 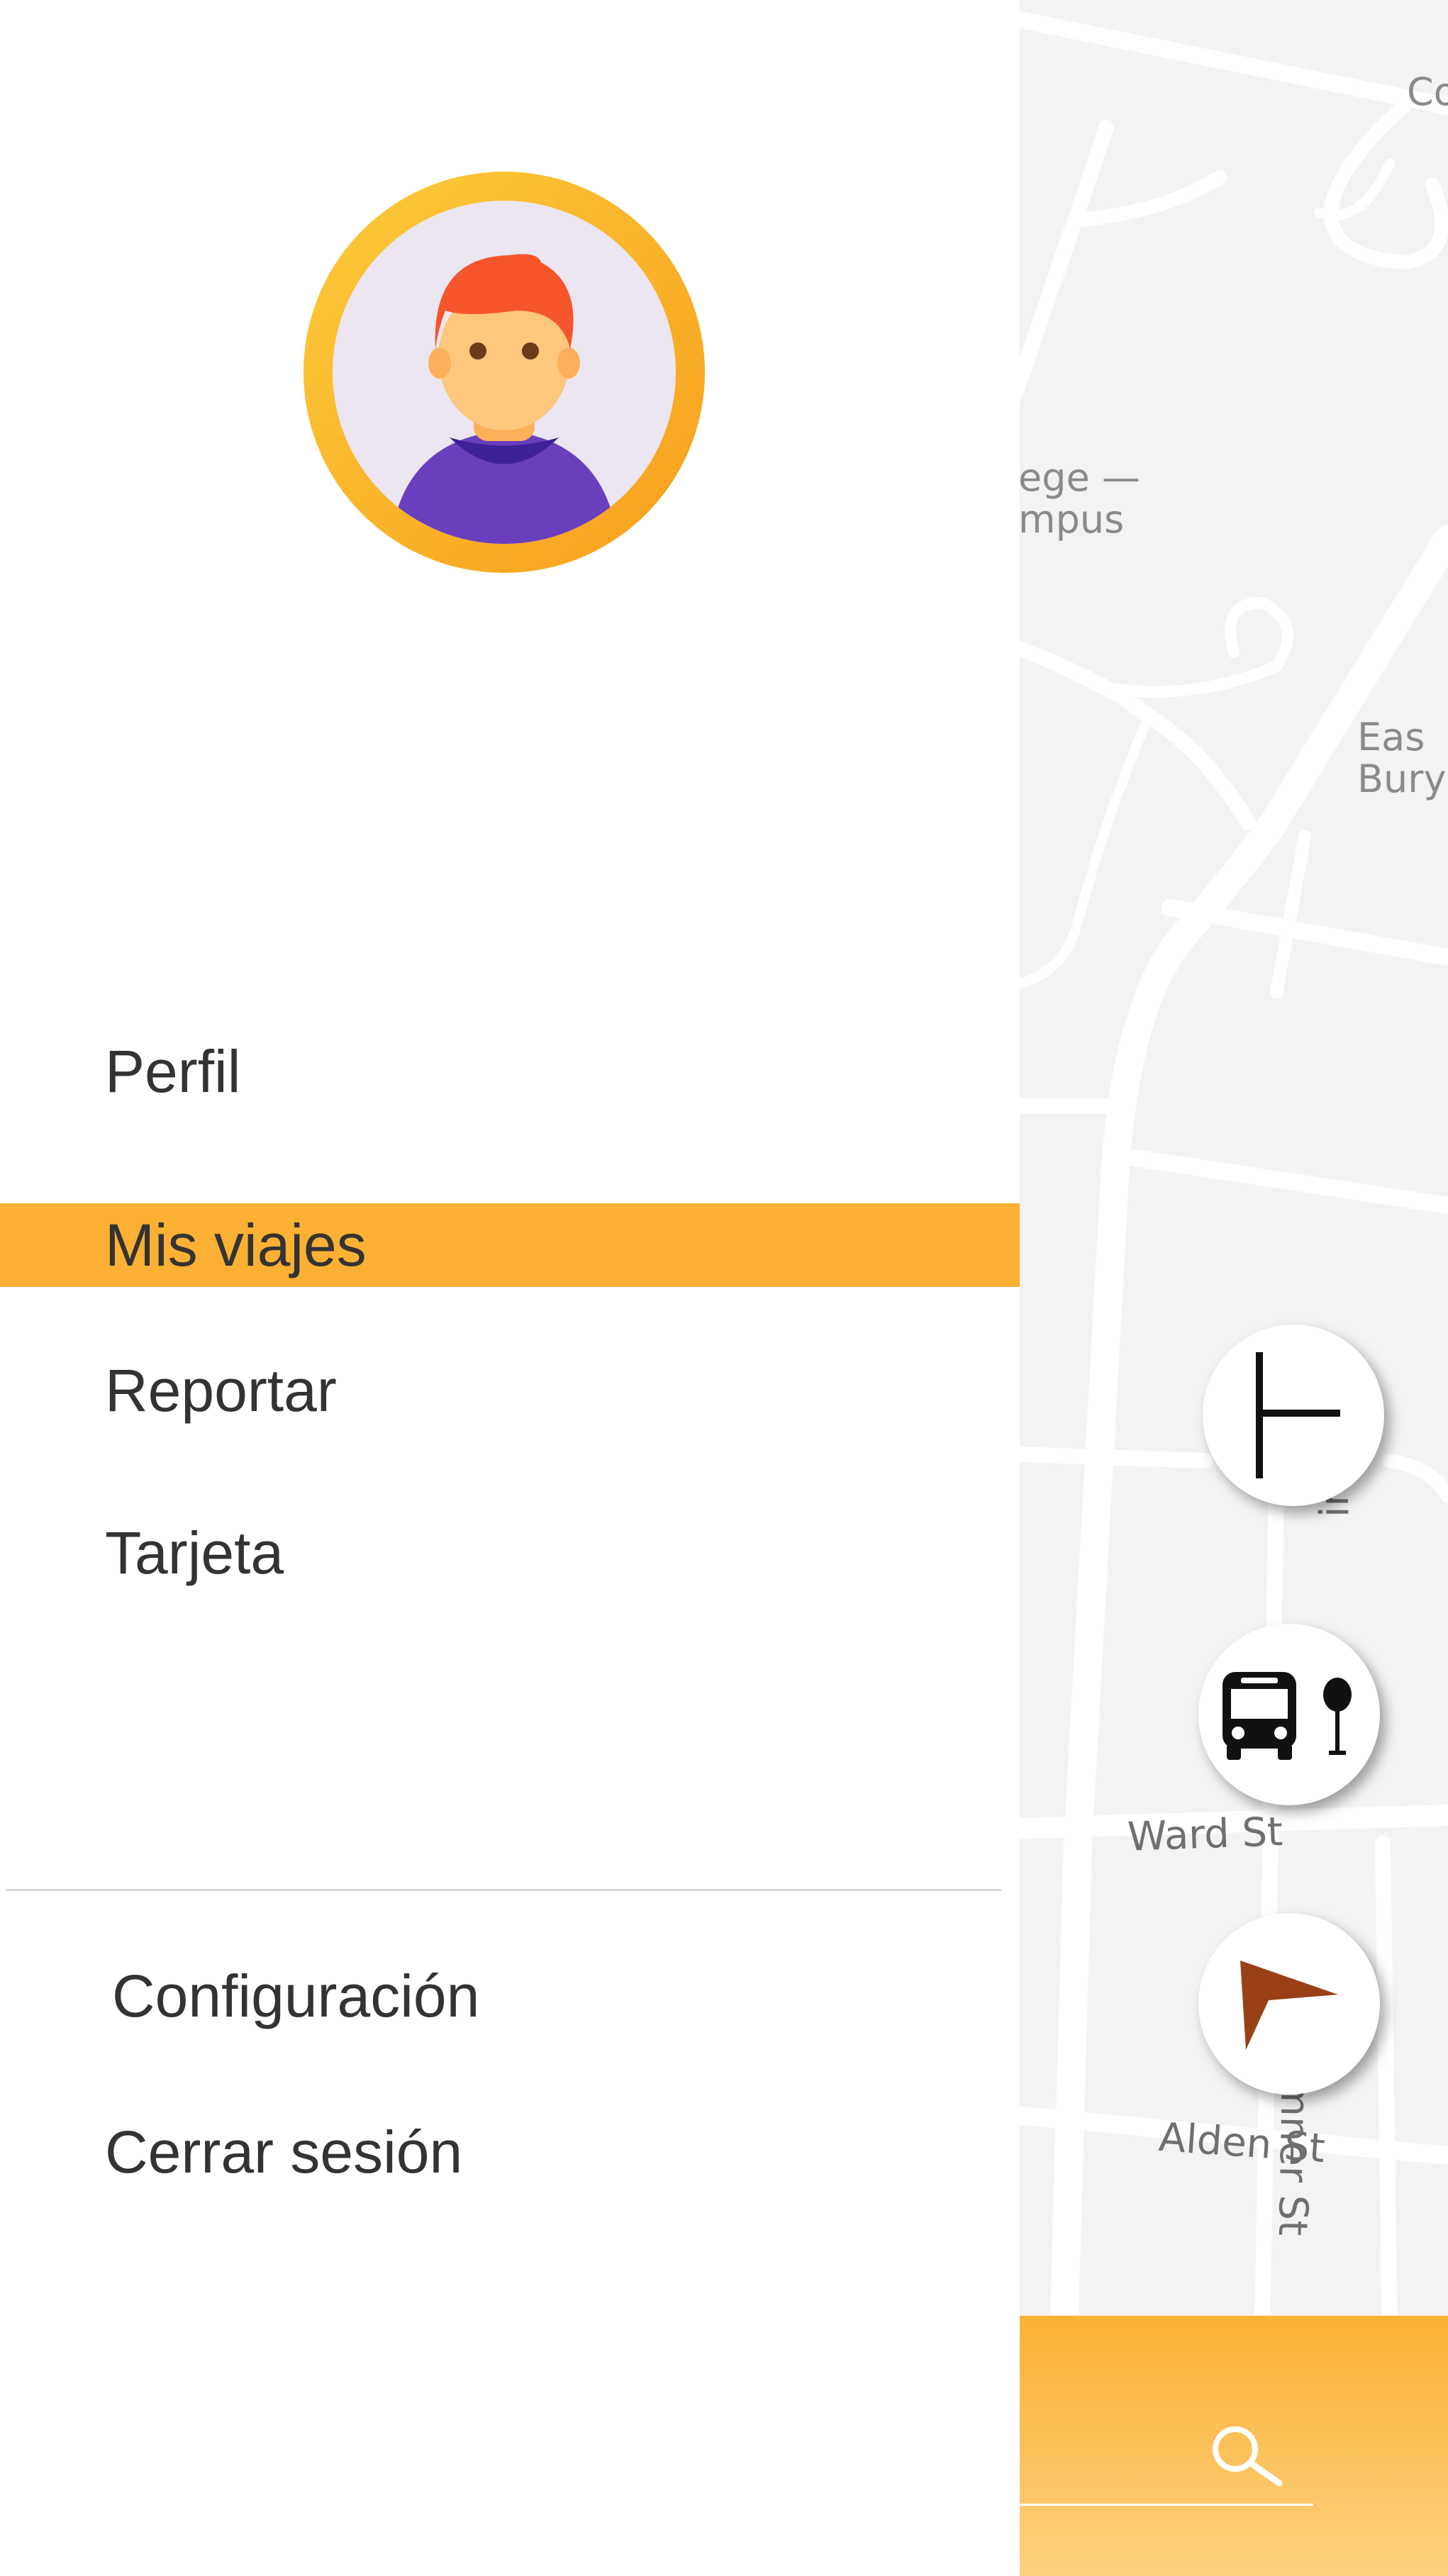 I want to click on menu-item-label: Perfil, so click(x=173, y=1071).